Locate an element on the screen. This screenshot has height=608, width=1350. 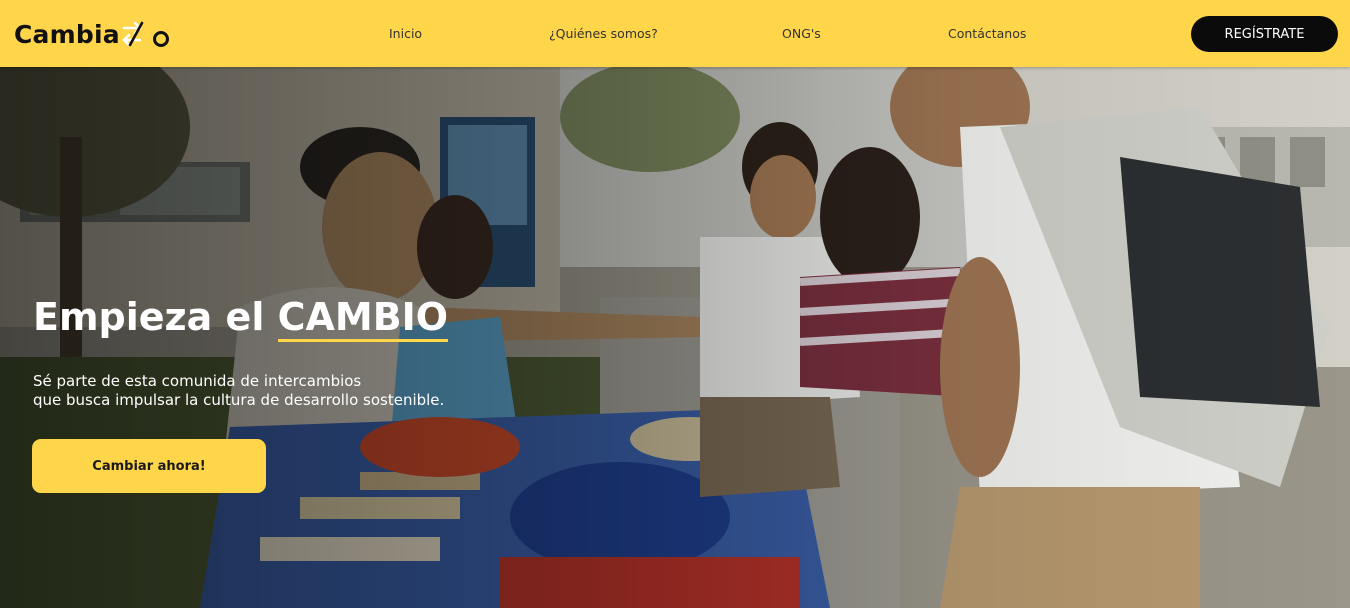
hero-title-accent: CAMBIO is located at coordinates (363, 318).